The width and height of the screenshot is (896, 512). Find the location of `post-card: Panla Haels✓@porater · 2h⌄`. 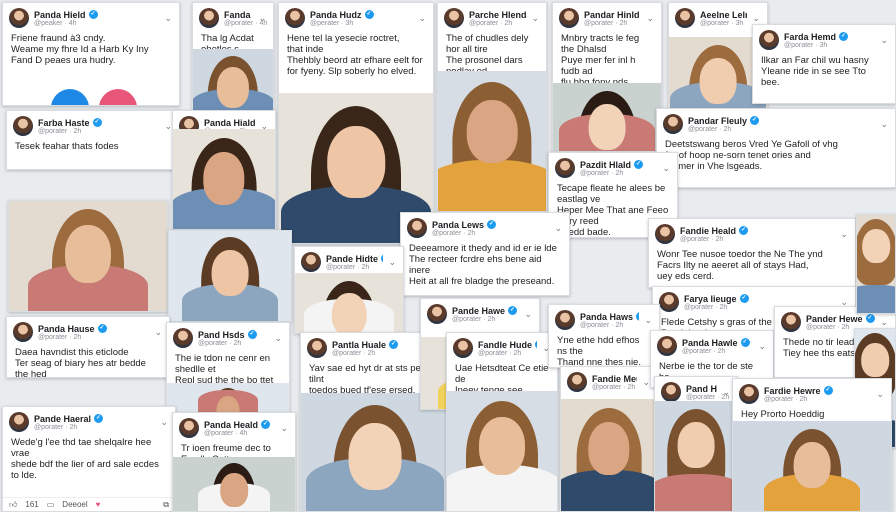

post-card: Panla Haels✓@porater · 2h⌄ is located at coordinates (876, 264).